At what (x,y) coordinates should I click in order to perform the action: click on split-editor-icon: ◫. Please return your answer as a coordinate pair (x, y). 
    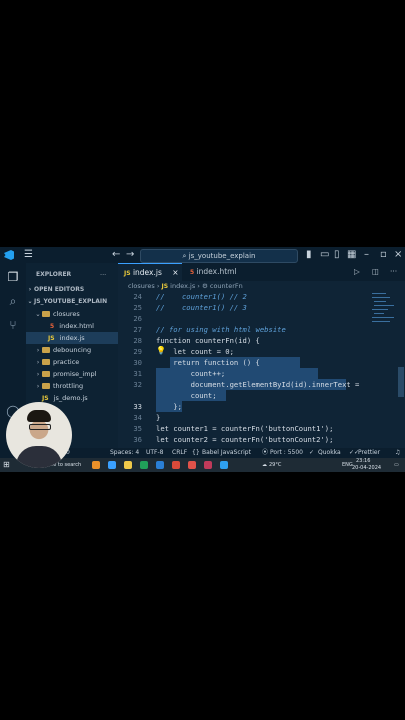
    Looking at the image, I should click on (375, 272).